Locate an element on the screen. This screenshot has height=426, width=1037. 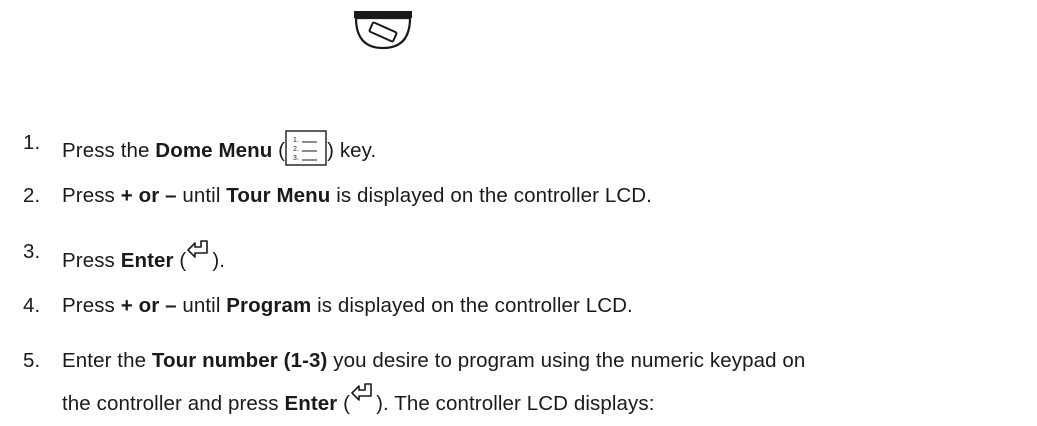
dome-icon is located at coordinates (383, 30).